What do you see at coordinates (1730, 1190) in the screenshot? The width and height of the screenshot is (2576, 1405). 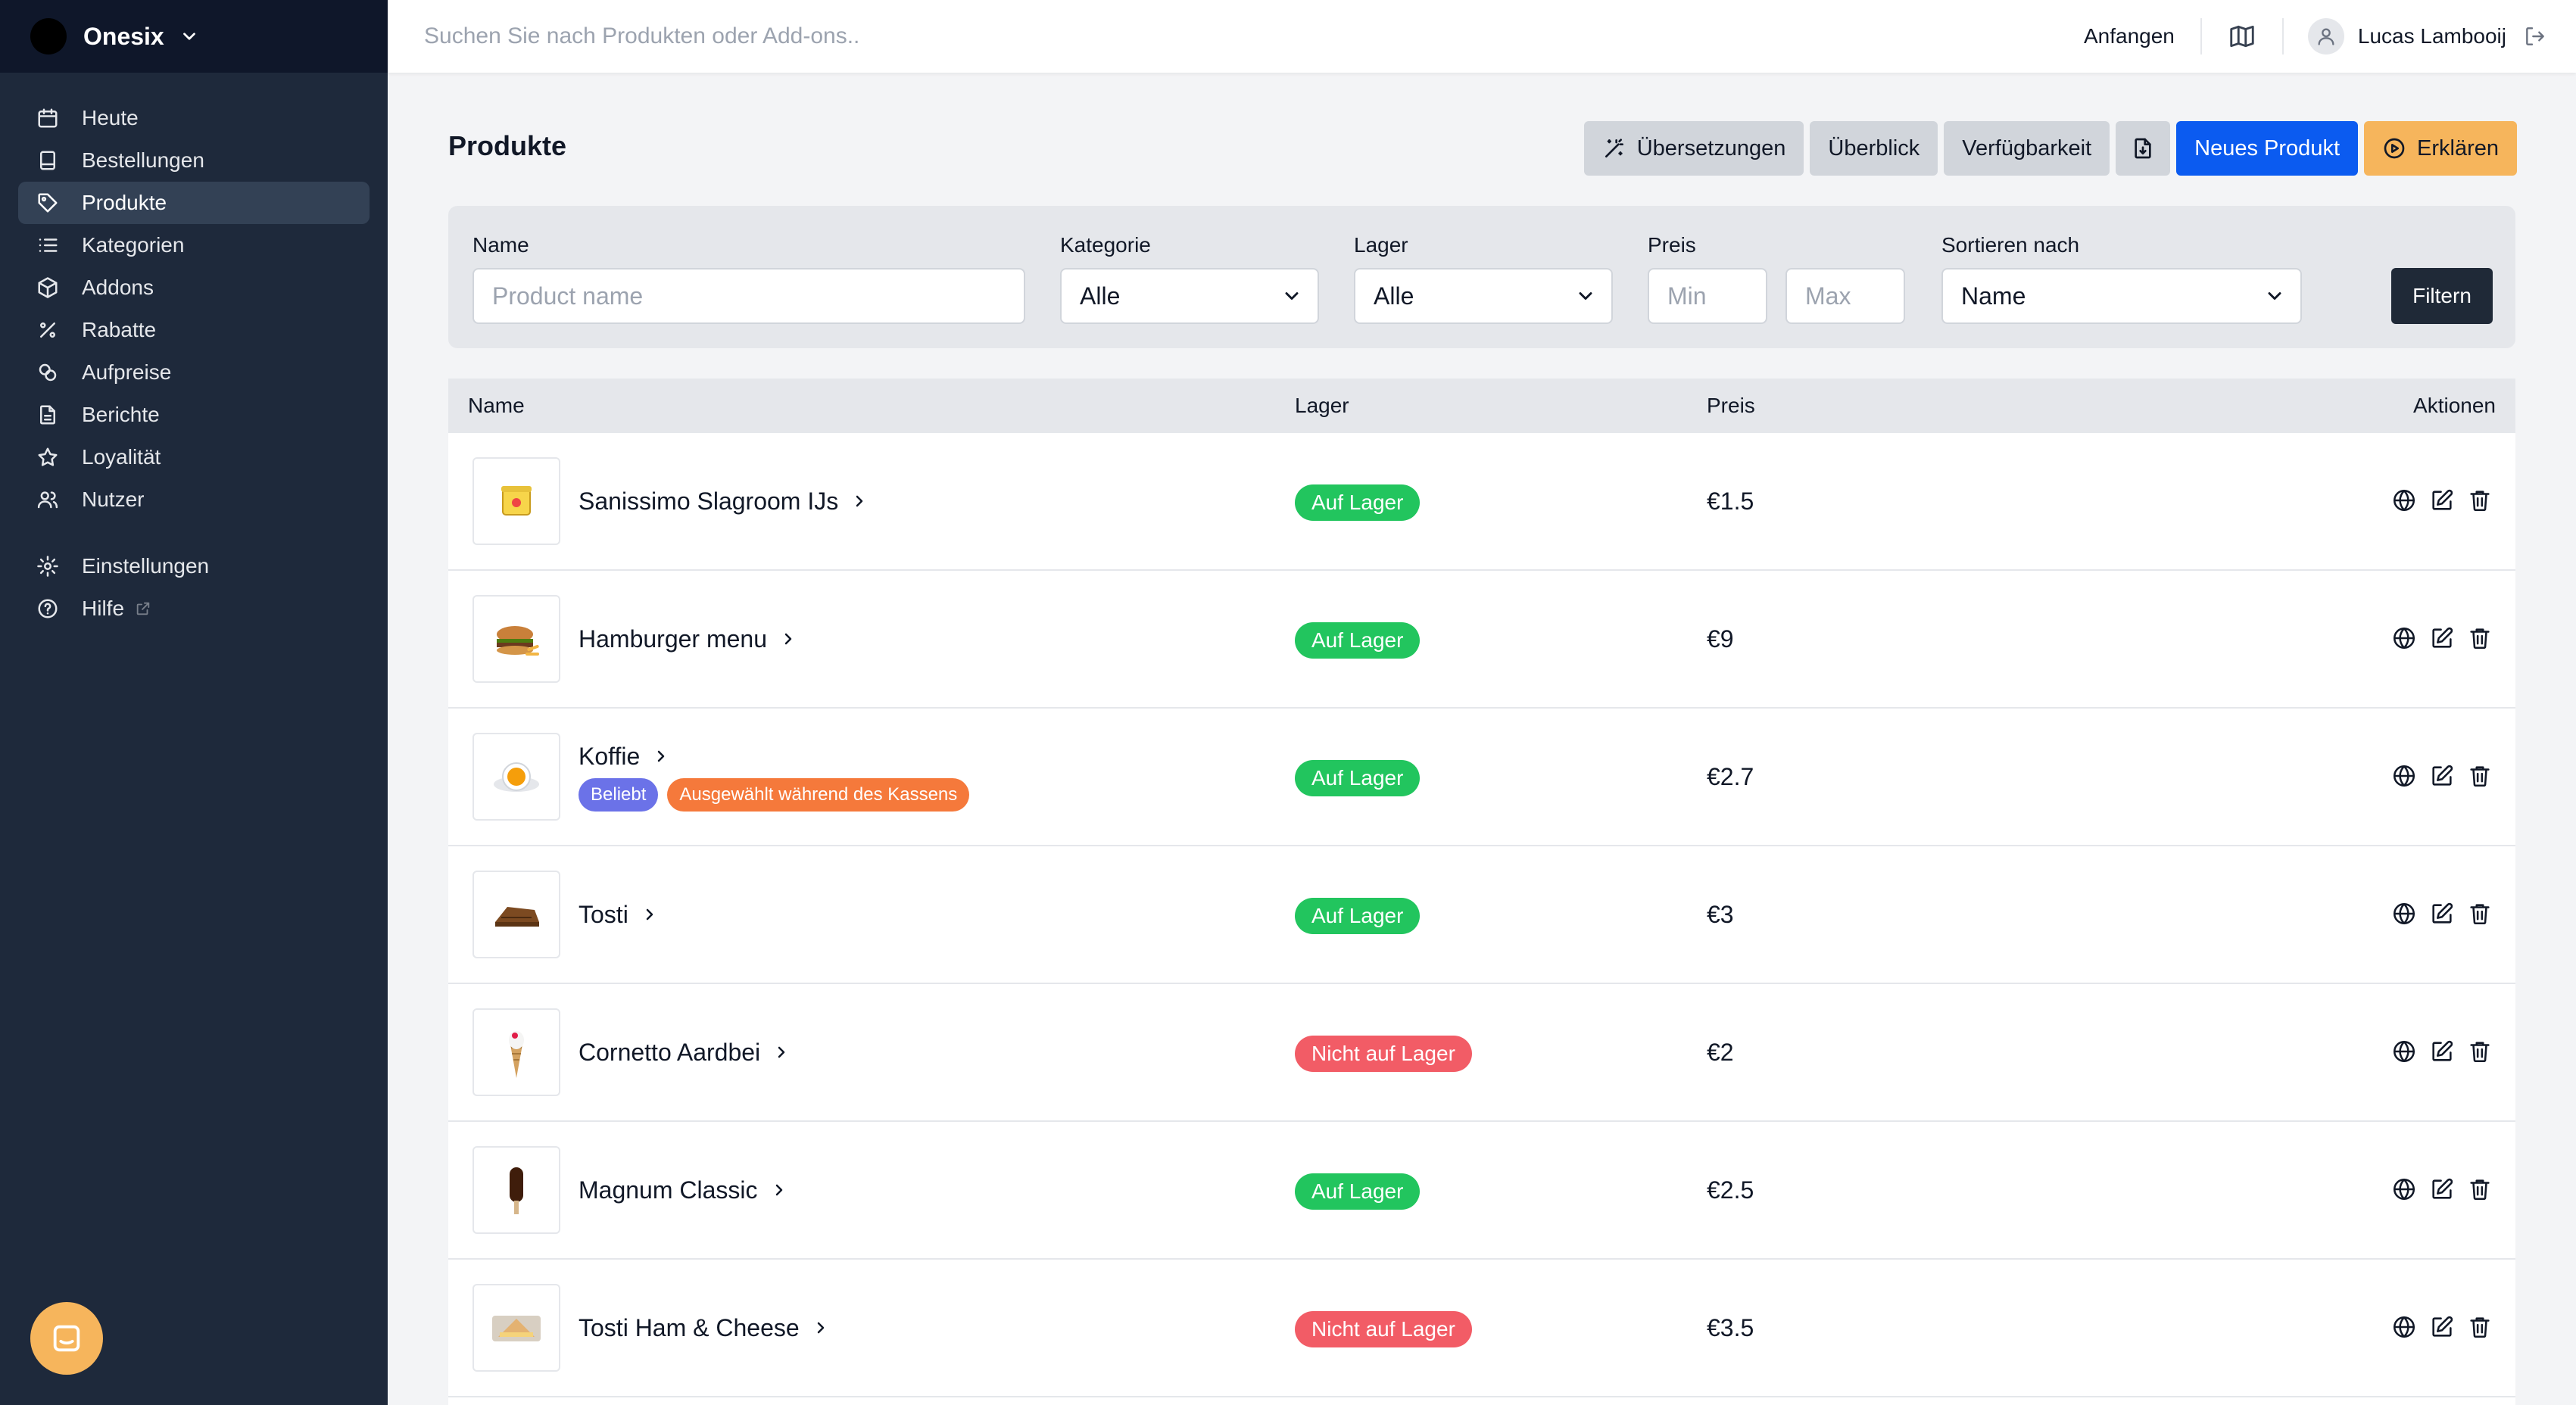 I see `product-price: €2.5` at bounding box center [1730, 1190].